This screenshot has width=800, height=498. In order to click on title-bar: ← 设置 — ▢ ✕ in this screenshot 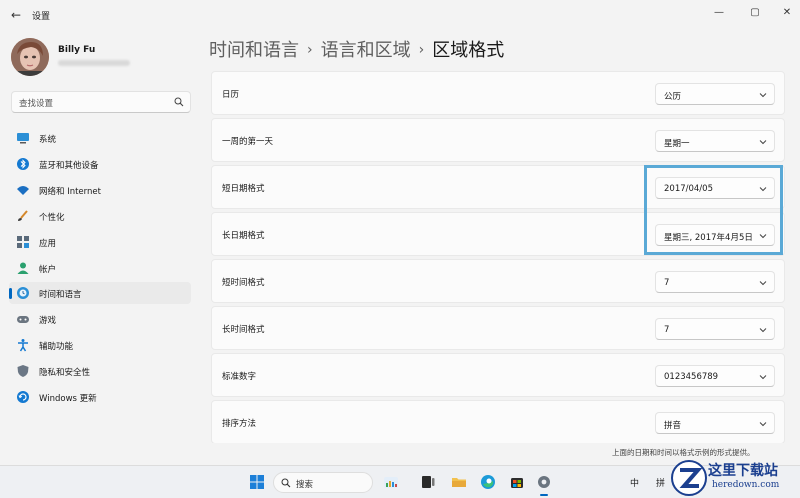, I will do `click(400, 16)`.